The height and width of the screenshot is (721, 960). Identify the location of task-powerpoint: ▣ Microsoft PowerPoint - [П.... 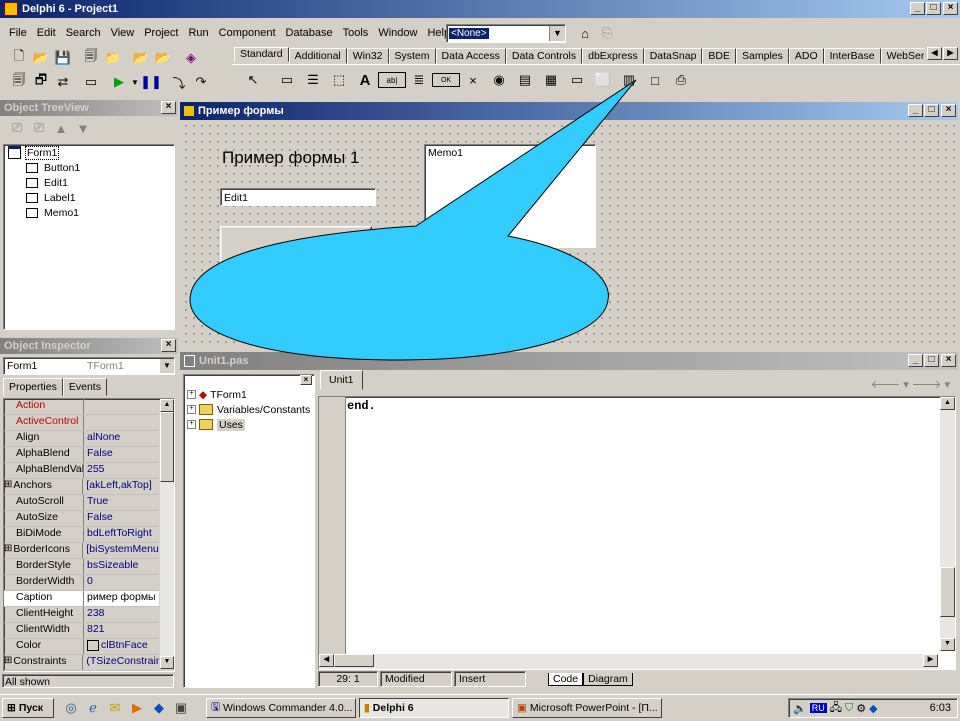
(587, 708).